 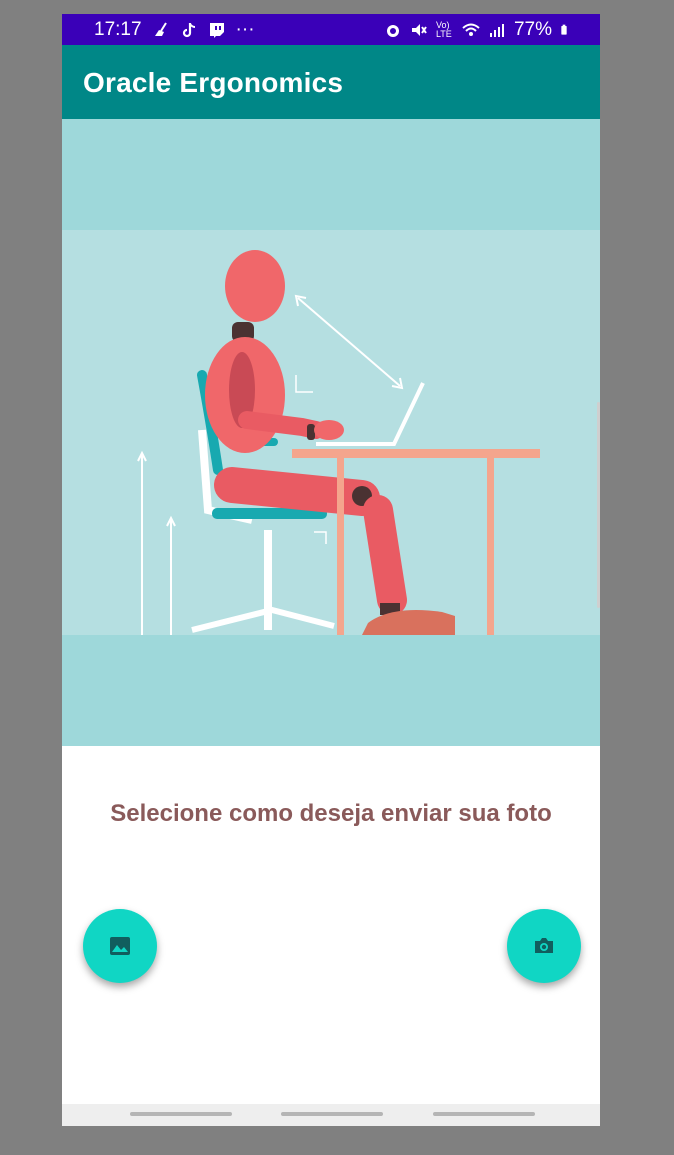 What do you see at coordinates (532, 29) in the screenshot?
I see `battery-percent: 77%` at bounding box center [532, 29].